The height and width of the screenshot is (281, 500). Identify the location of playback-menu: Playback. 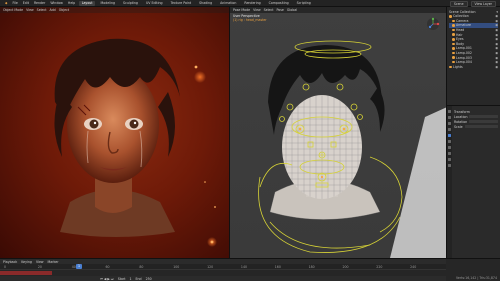
(10, 262).